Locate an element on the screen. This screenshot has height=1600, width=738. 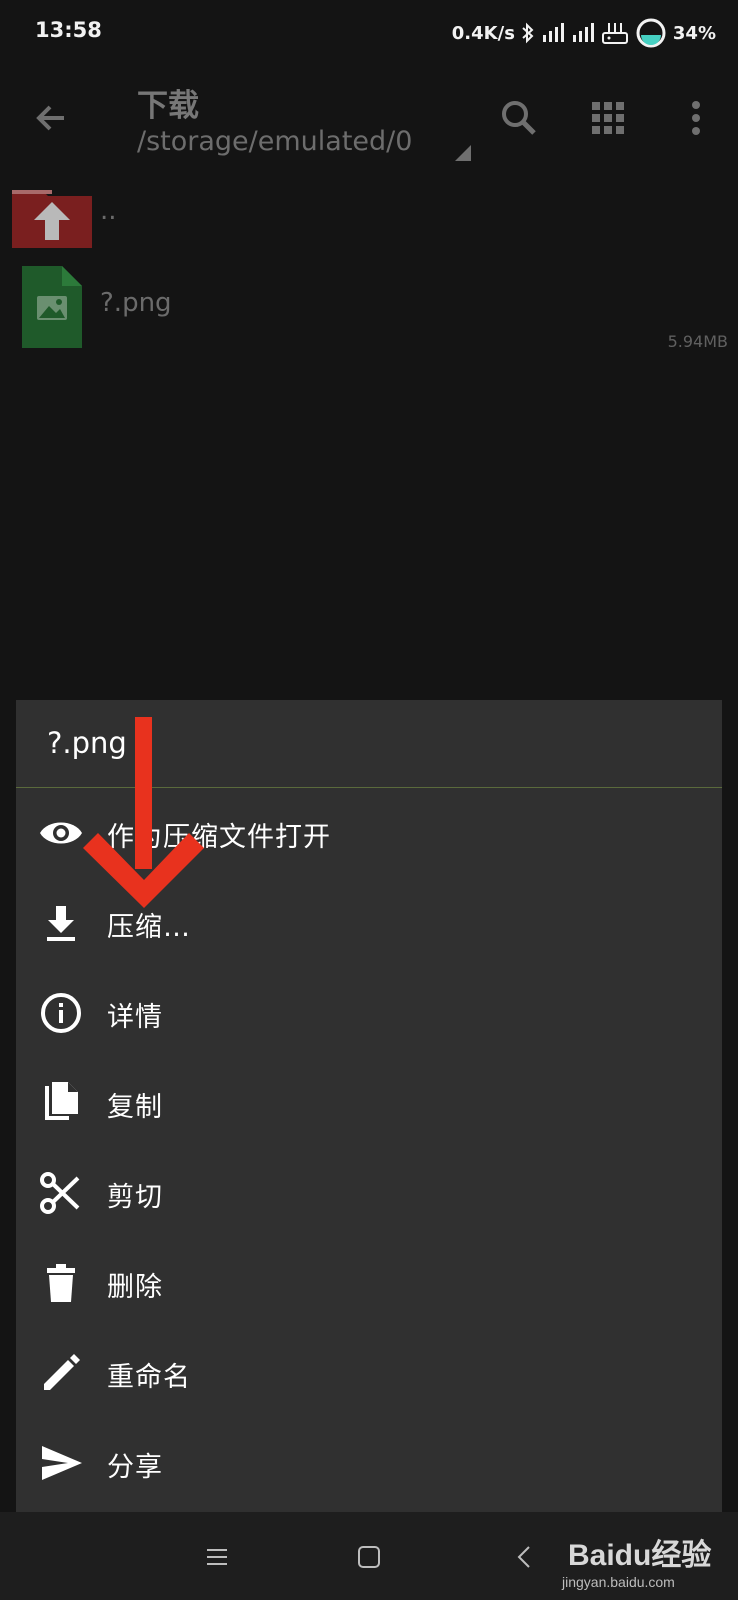
list-item: ?.png 5.94MB is located at coordinates (369, 309).